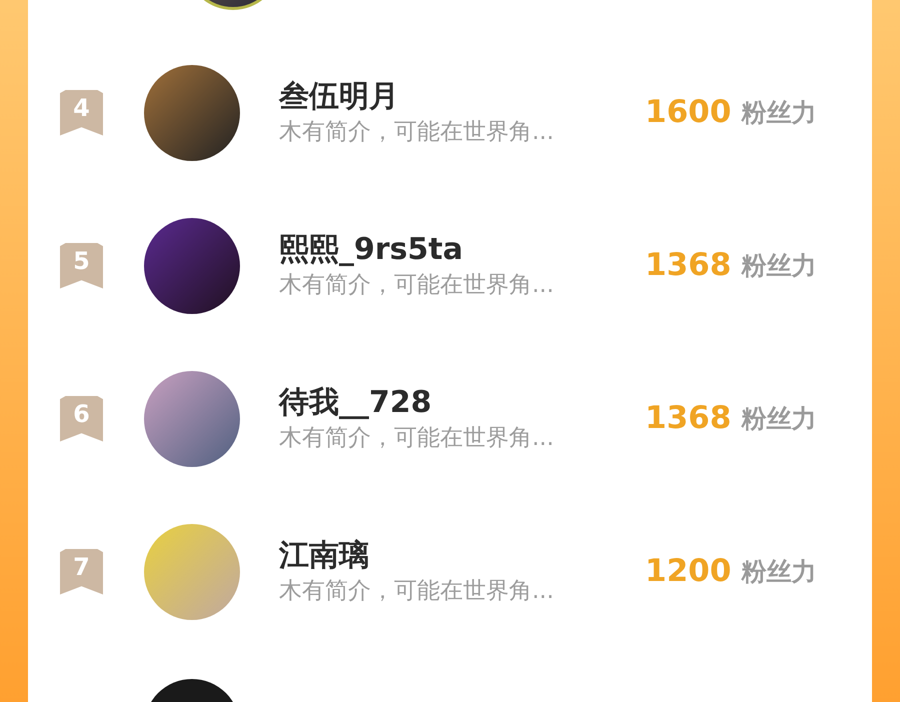  What do you see at coordinates (81, 113) in the screenshot?
I see `rank-badge: 4` at bounding box center [81, 113].